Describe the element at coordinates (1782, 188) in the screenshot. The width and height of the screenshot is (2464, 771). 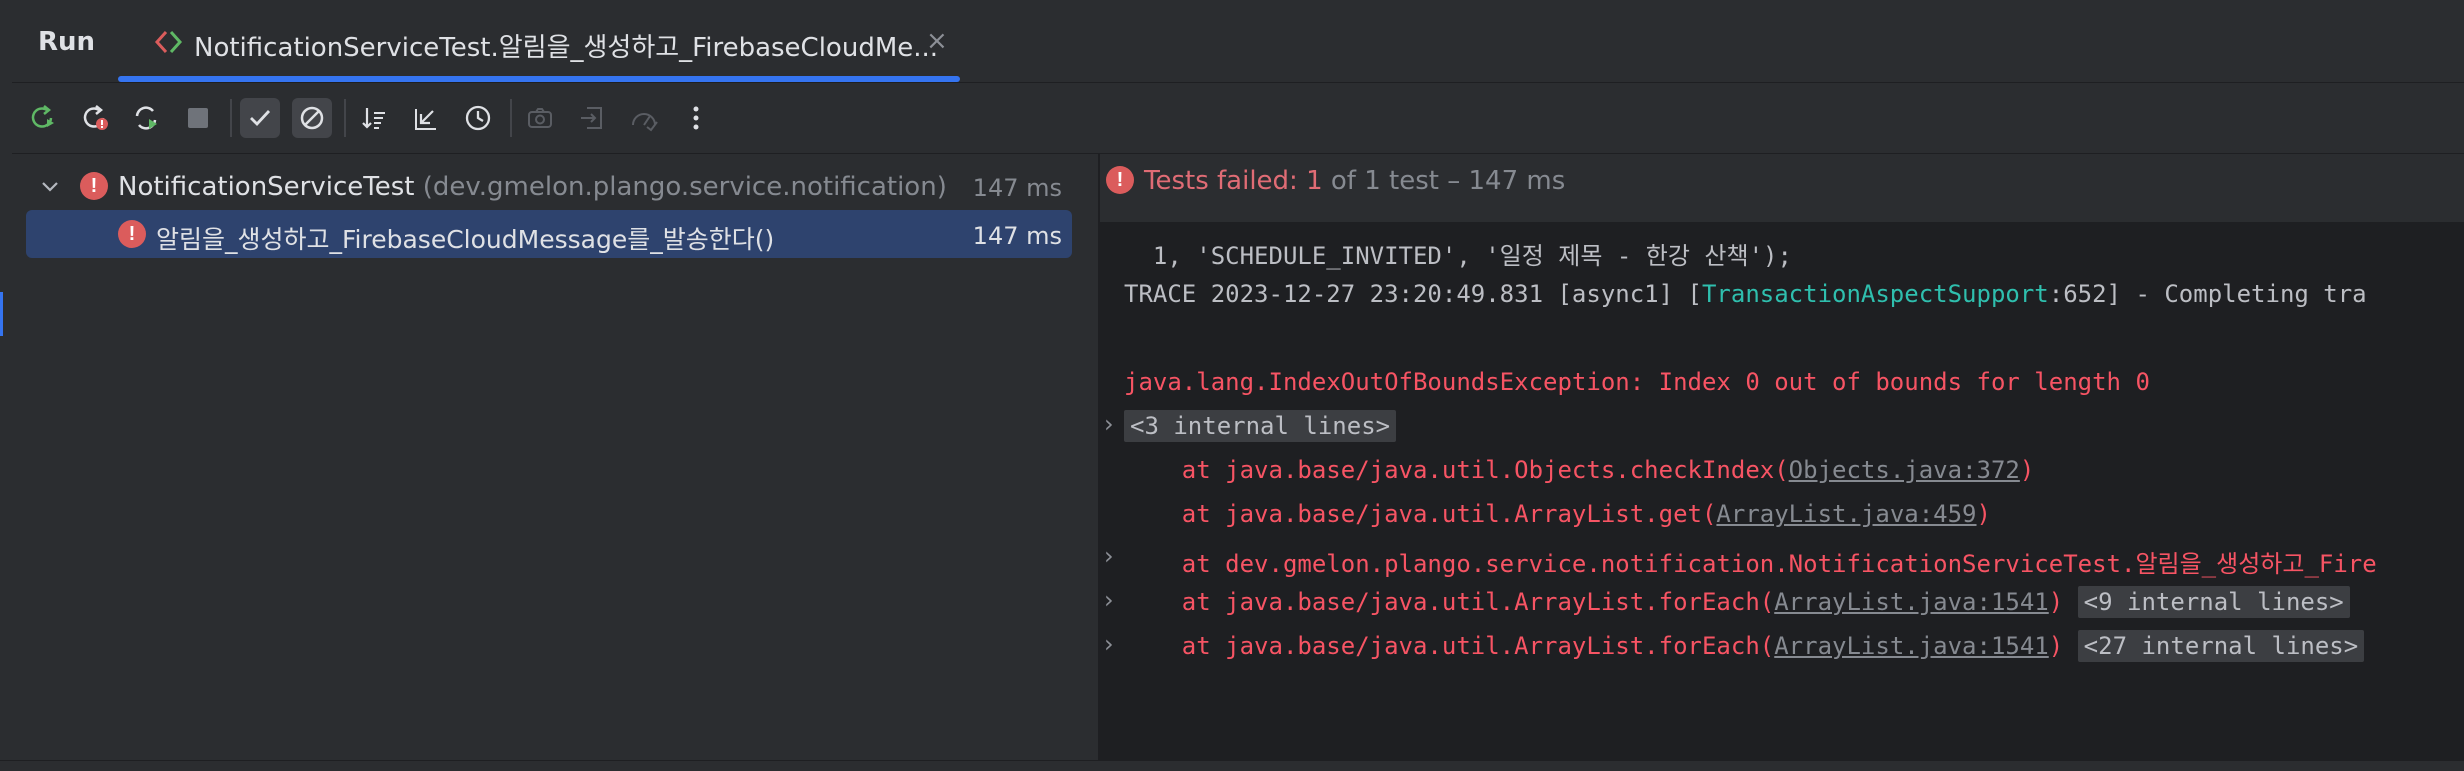
I see `test-status-bar: ! Tests failed: 1 of 1 test – 147 ms` at that location.